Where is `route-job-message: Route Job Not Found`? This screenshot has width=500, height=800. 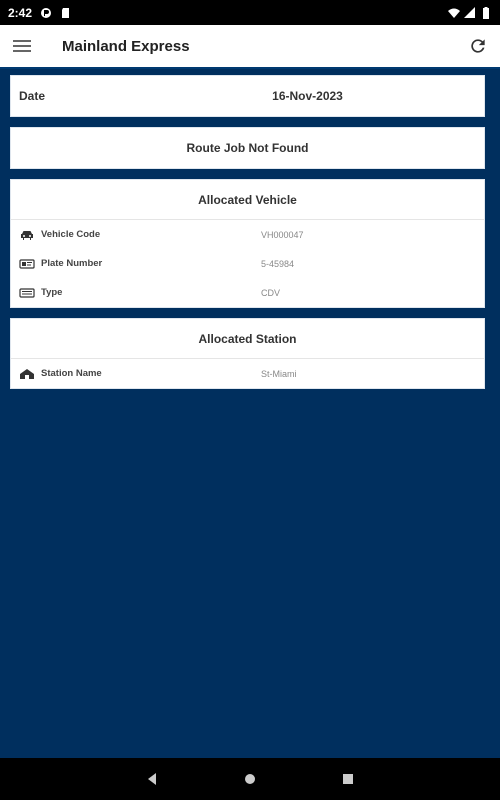
route-job-message: Route Job Not Found is located at coordinates (247, 148).